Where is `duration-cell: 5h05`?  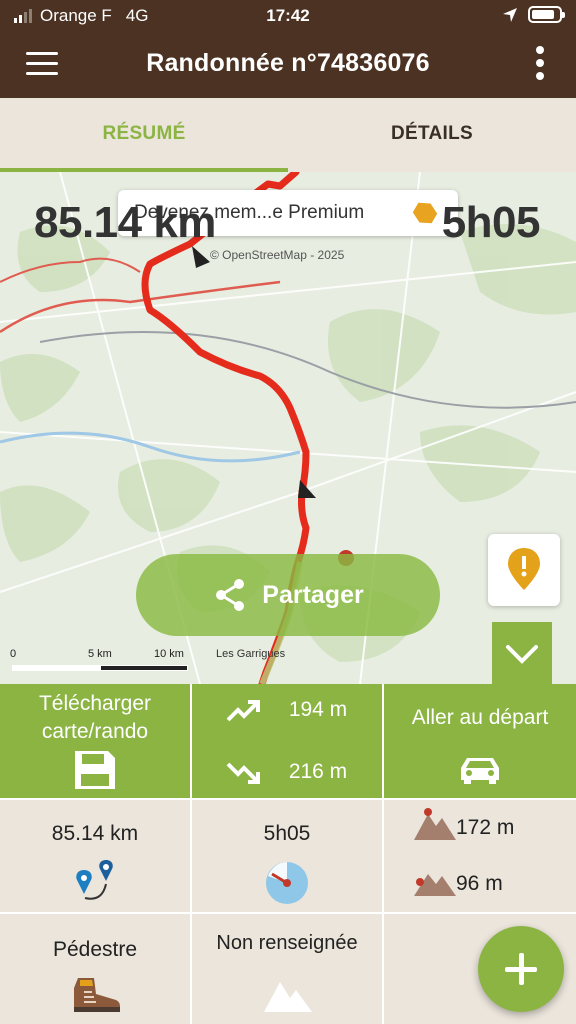 duration-cell: 5h05 is located at coordinates (287, 856).